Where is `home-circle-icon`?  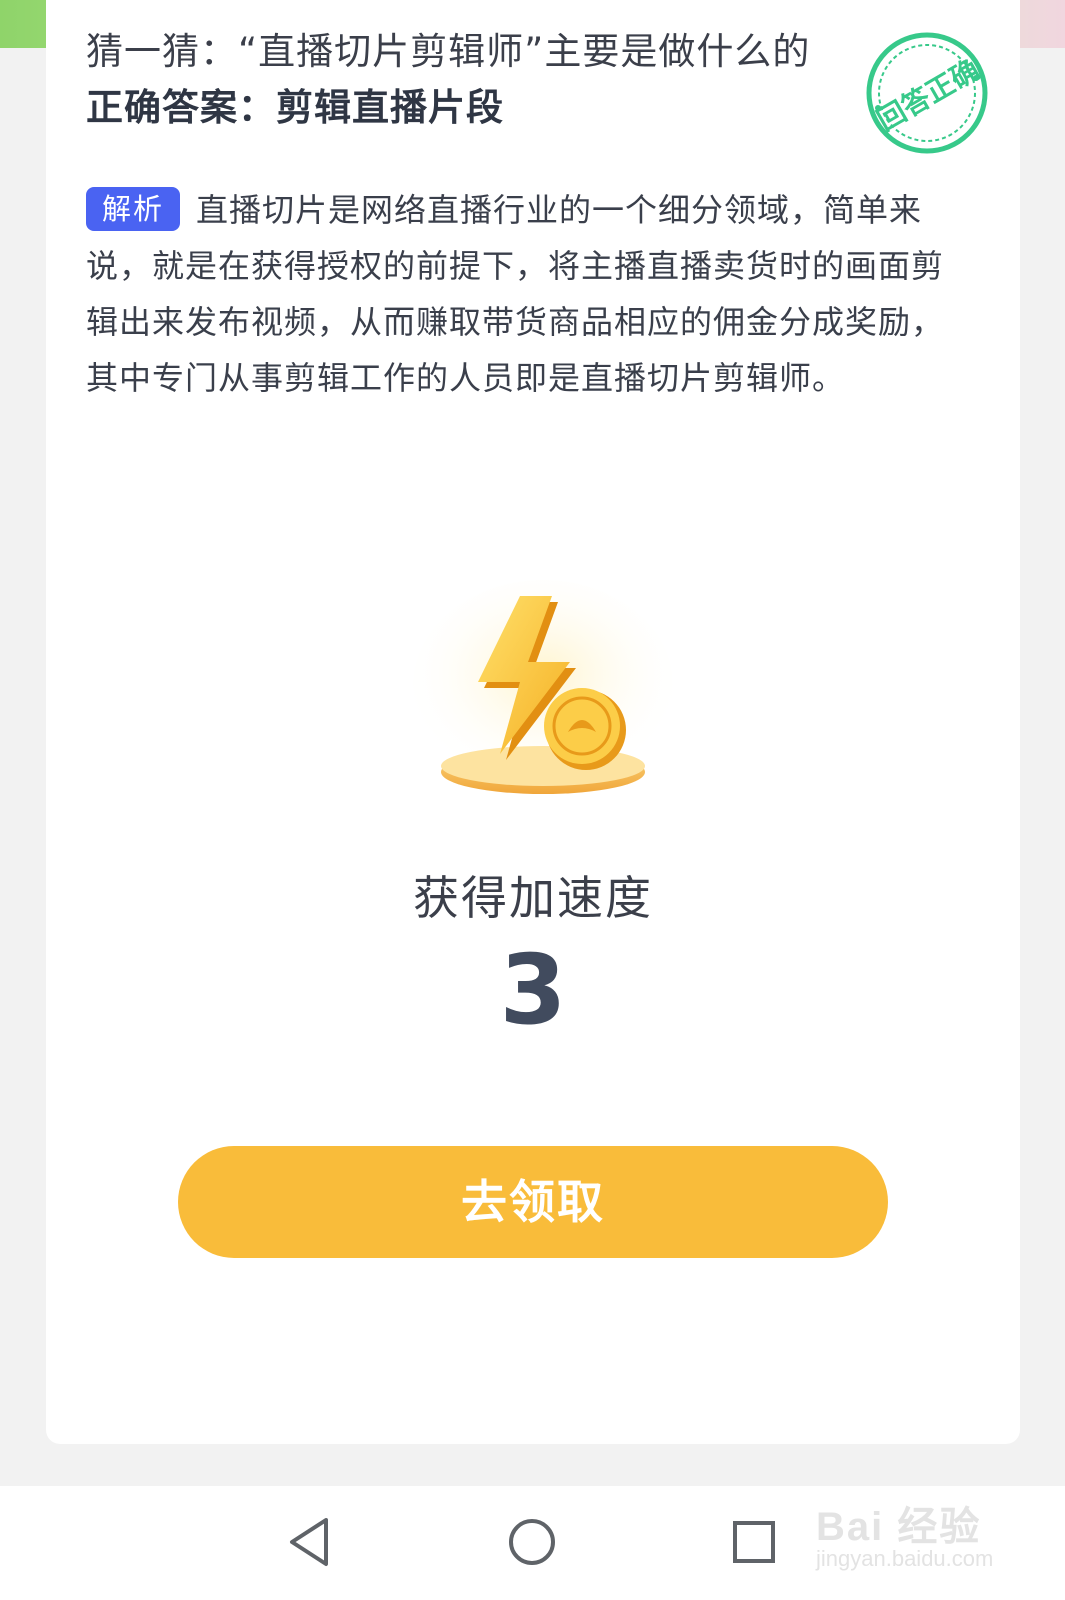 home-circle-icon is located at coordinates (532, 1542).